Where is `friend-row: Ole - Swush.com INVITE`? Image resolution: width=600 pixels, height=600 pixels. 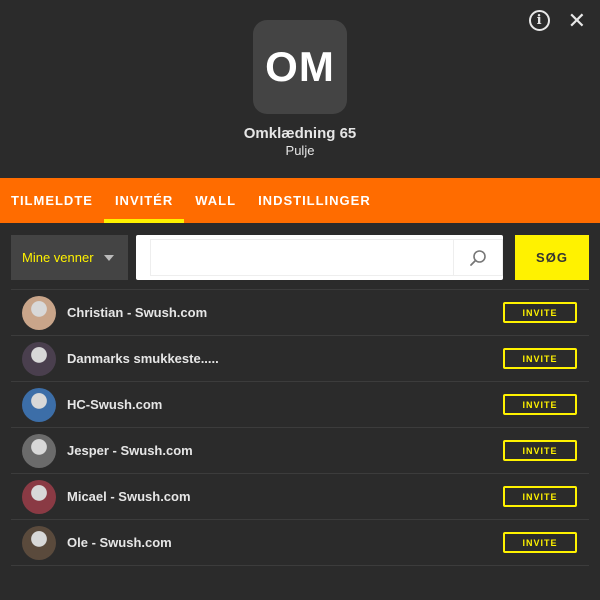 friend-row: Ole - Swush.com INVITE is located at coordinates (300, 542).